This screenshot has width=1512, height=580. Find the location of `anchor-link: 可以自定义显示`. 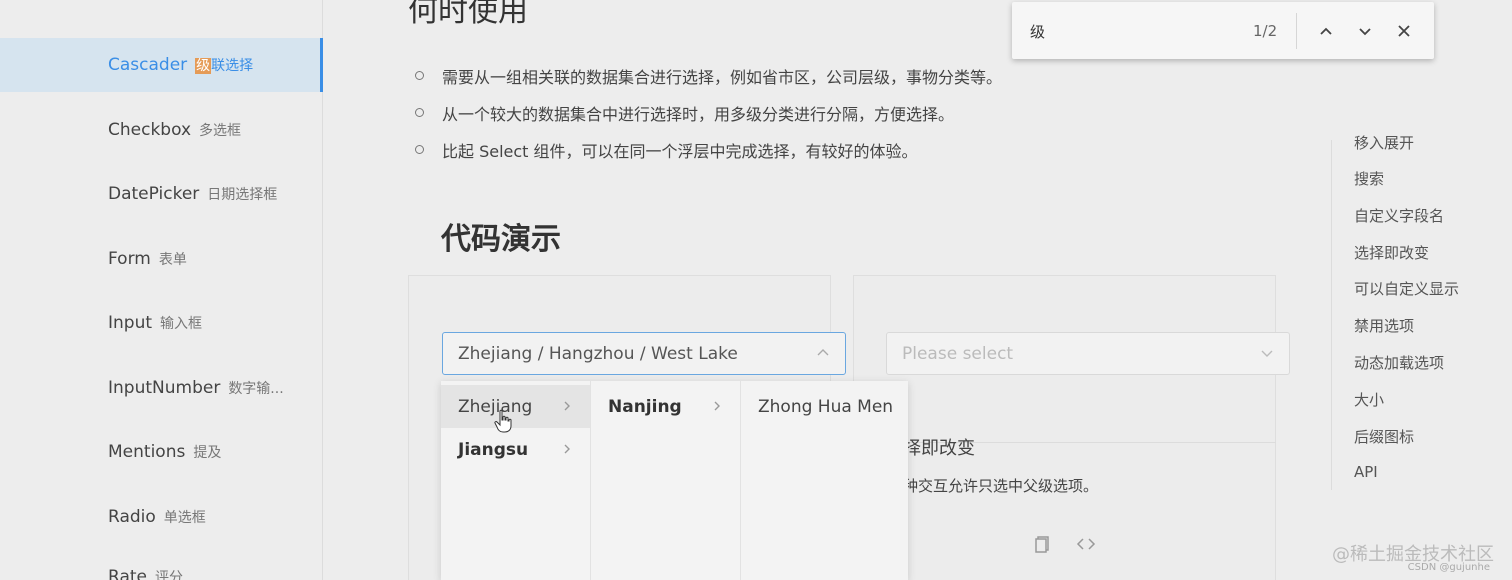

anchor-link: 可以自定义显示 is located at coordinates (1406, 288).